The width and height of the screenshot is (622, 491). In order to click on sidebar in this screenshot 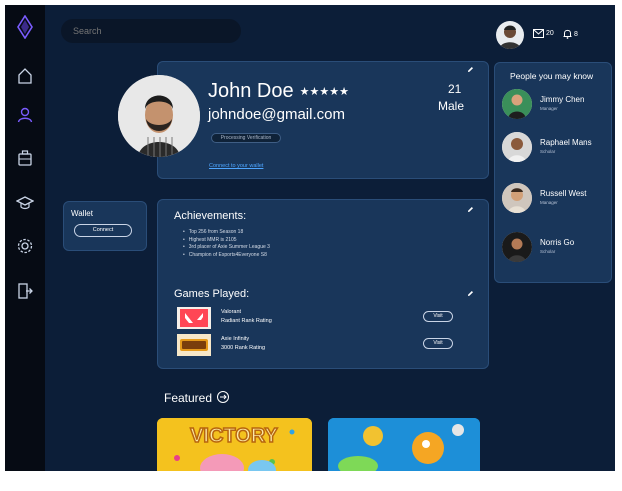, I will do `click(25, 238)`.